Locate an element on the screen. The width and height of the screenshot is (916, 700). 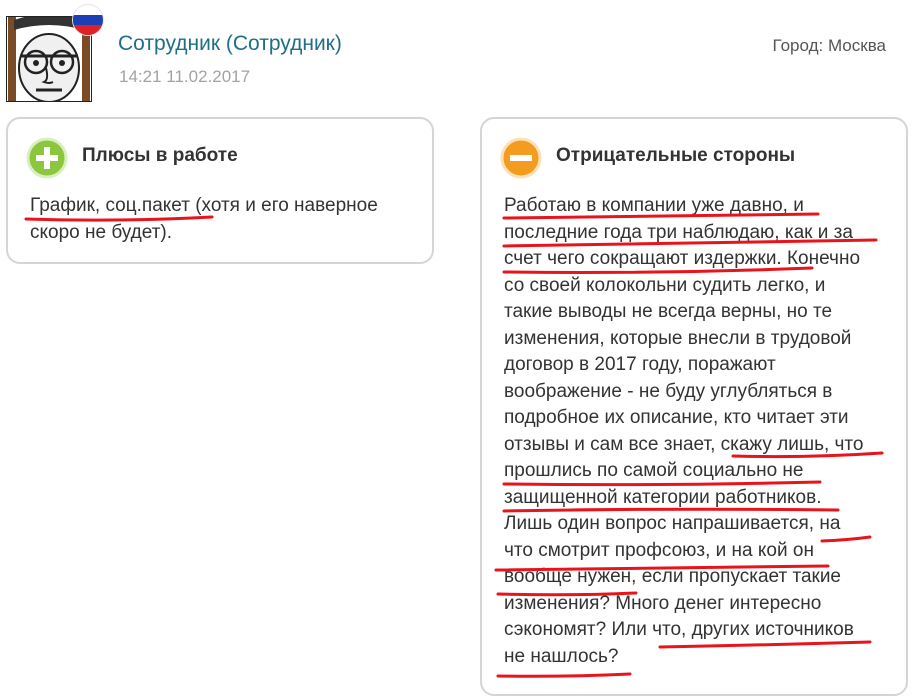
text-line: подробное их описание, кто читает эти is located at coordinates (676, 417).